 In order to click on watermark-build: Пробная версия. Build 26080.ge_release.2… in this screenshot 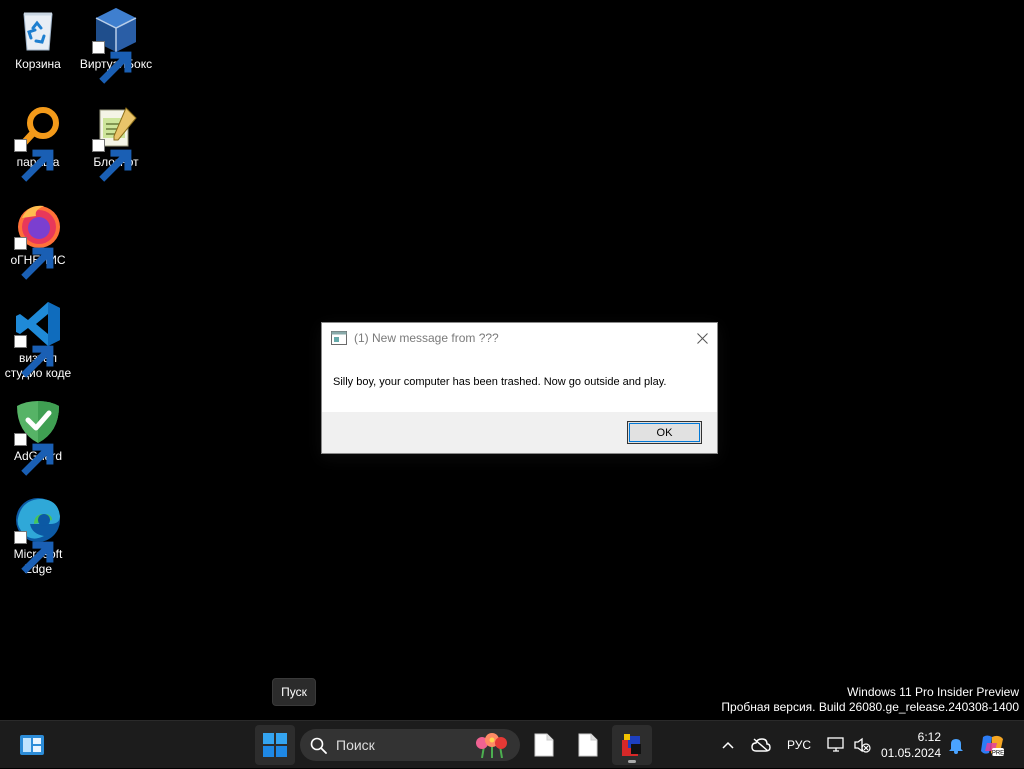, I will do `click(870, 707)`.